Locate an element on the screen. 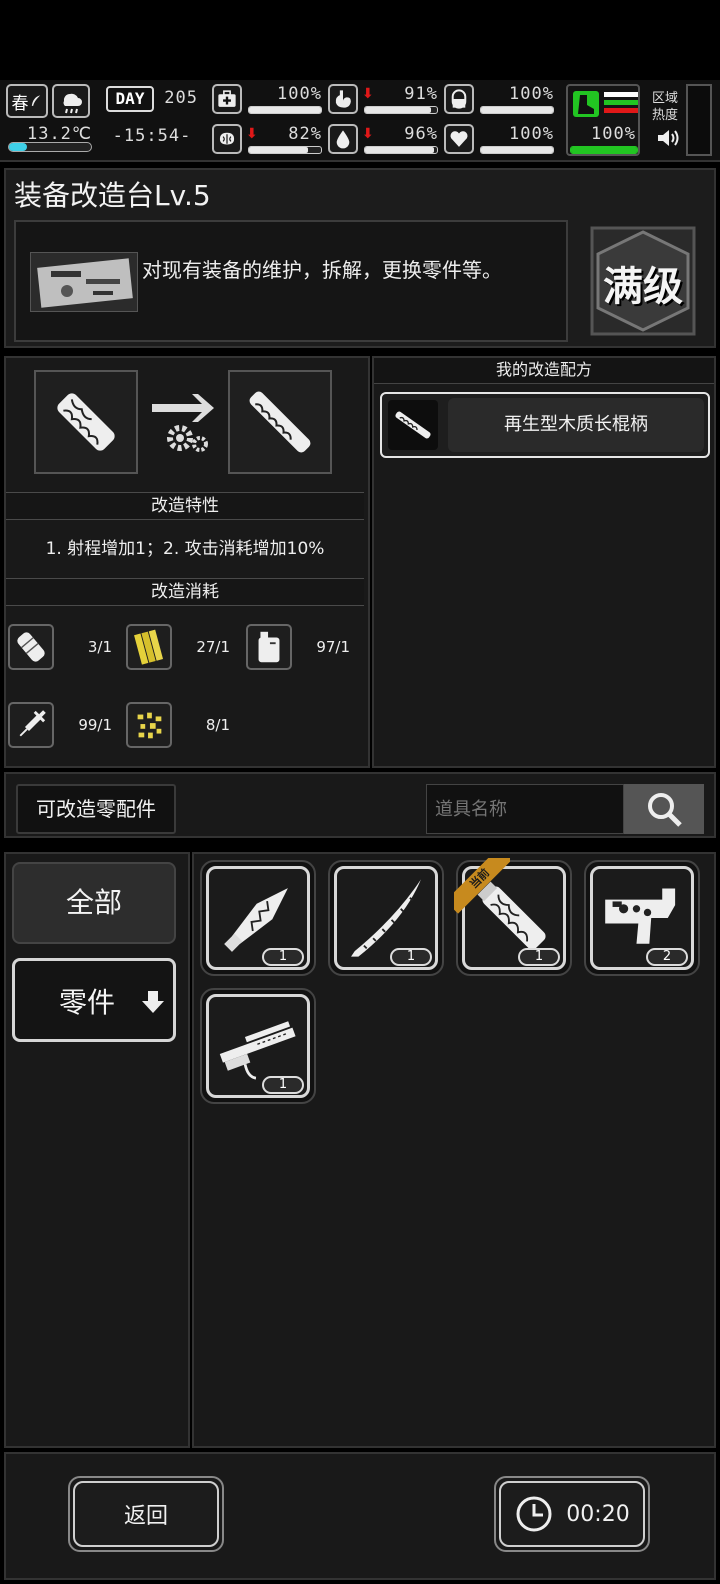 This screenshot has width=720, height=1584. traits-text: 1. 射程增加1；2. 攻击消耗增加10% is located at coordinates (185, 549).